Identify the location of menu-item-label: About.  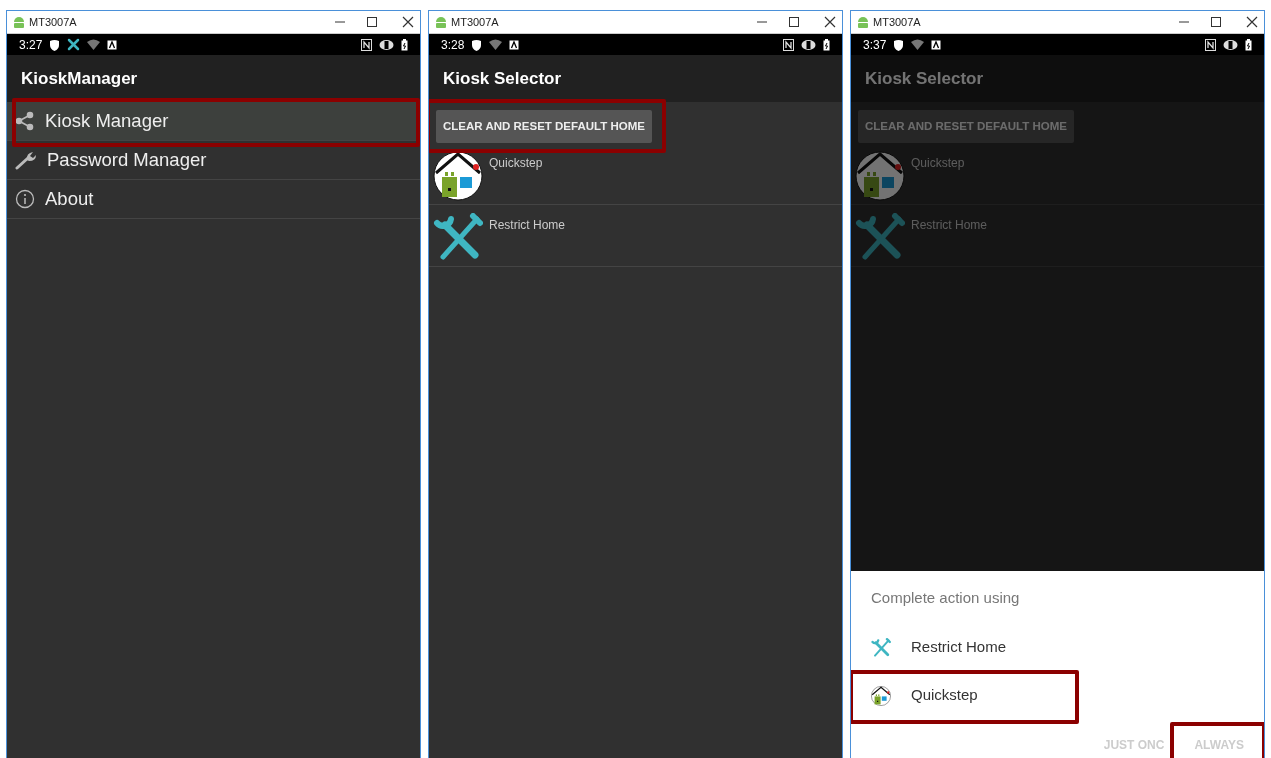
(69, 199).